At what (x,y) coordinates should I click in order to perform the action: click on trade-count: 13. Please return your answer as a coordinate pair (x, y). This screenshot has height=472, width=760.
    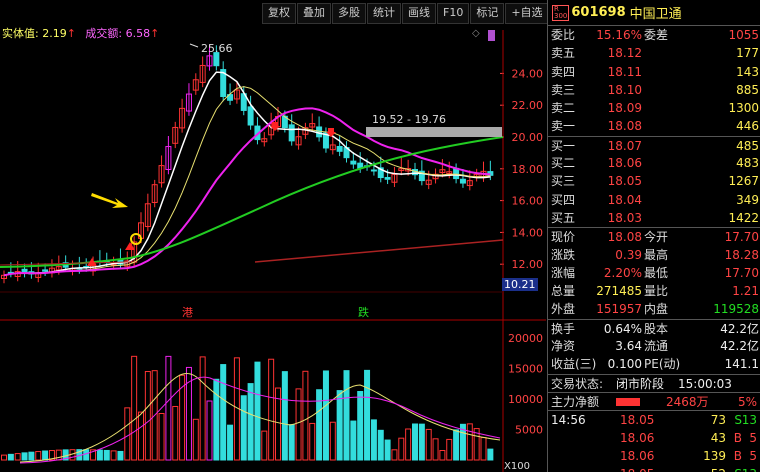
    Looking at the image, I should click on (749, 468).